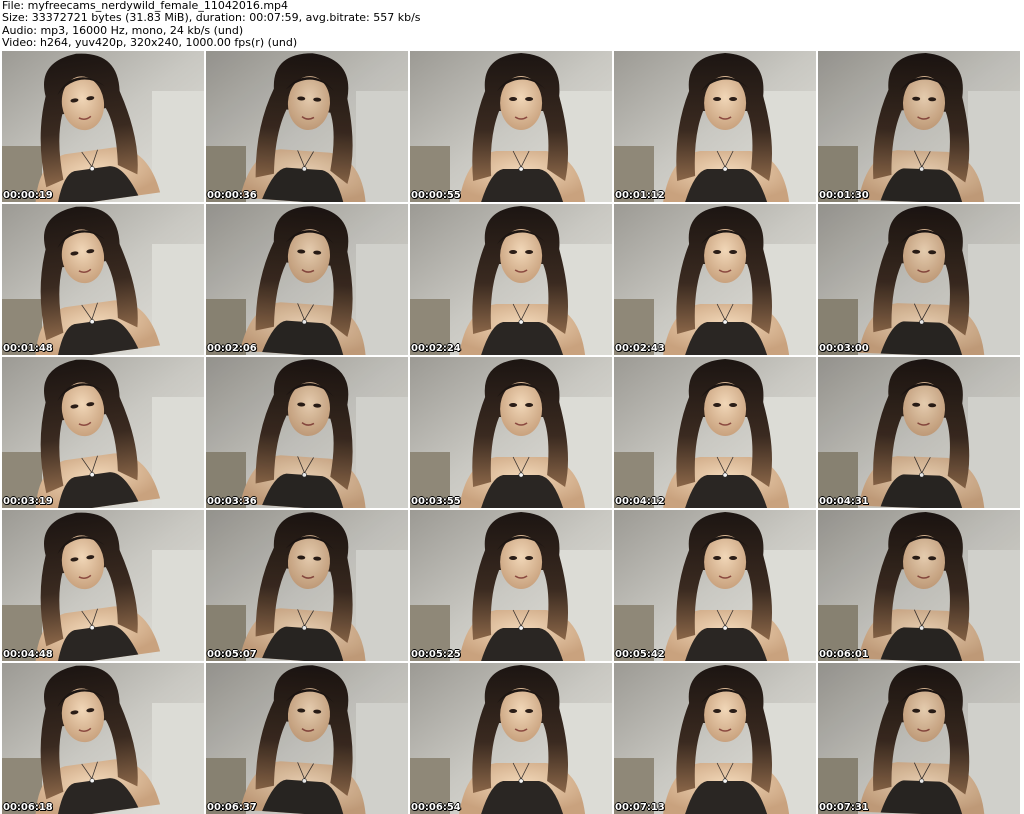 This screenshot has height=814, width=1024. Describe the element at coordinates (640, 807) in the screenshot. I see `thumbnail-timestamp: 00:07:13` at that location.